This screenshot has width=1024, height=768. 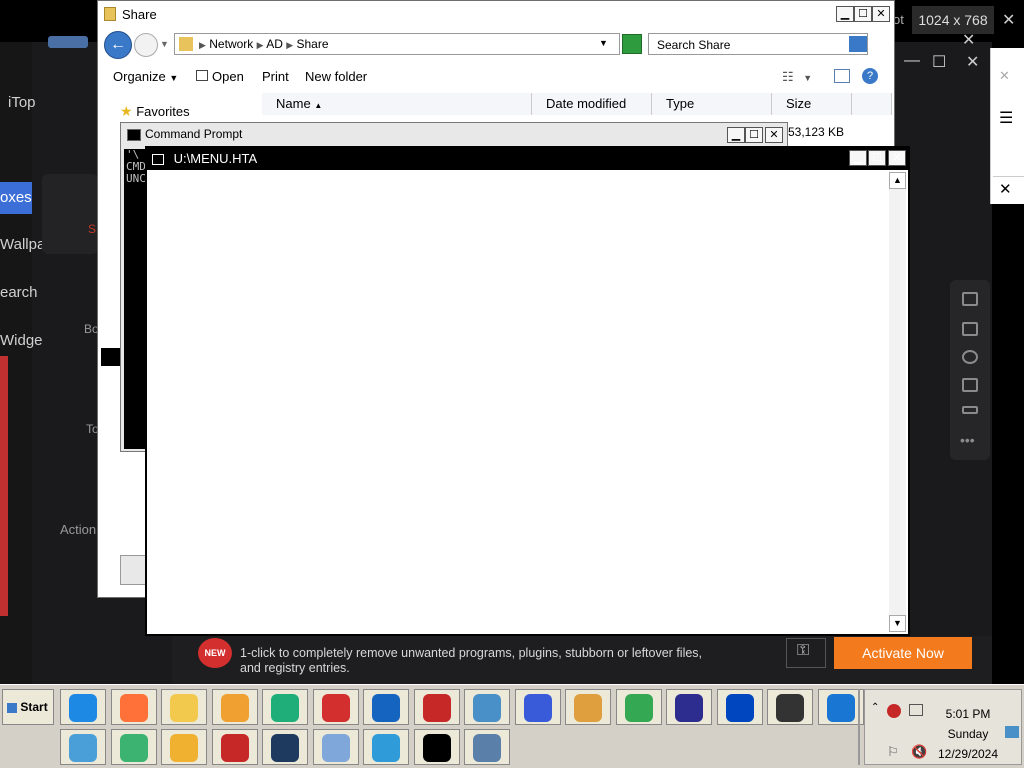 I want to click on refresh-icon, so click(x=632, y=44).